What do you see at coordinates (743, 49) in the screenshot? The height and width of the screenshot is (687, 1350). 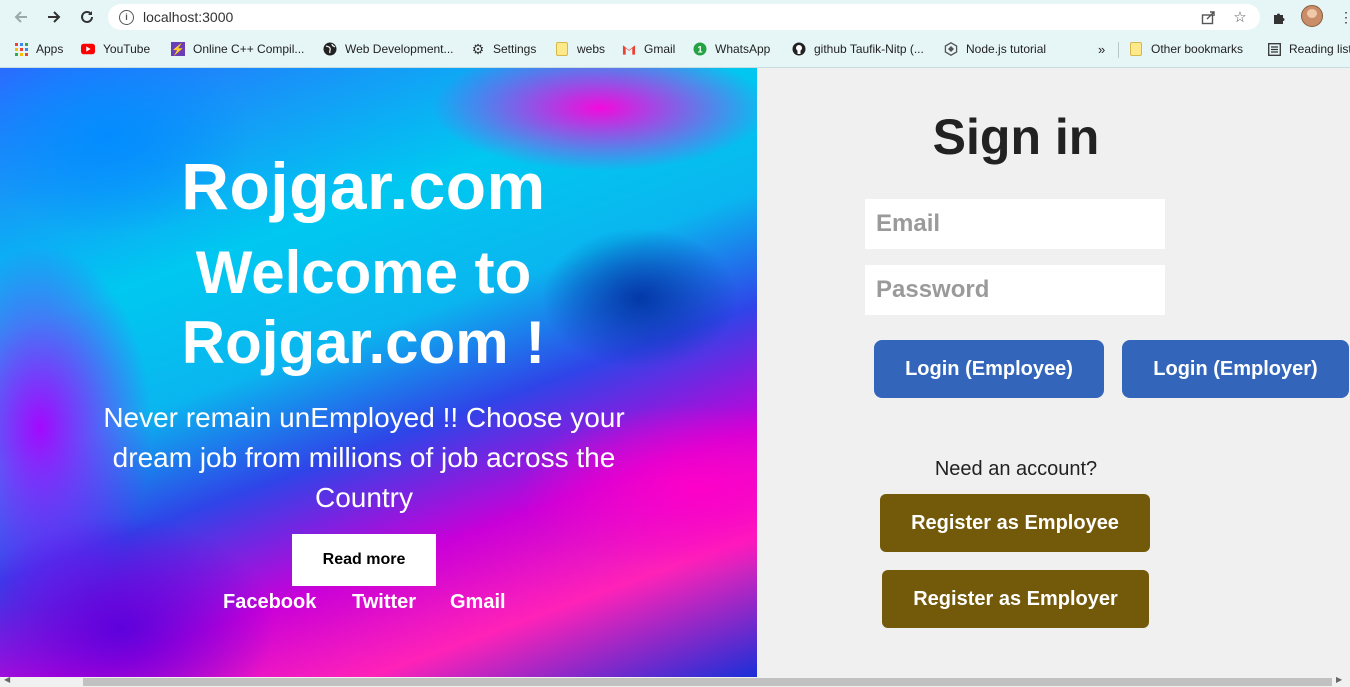 I see `bookmark-label: WhatsApp` at bounding box center [743, 49].